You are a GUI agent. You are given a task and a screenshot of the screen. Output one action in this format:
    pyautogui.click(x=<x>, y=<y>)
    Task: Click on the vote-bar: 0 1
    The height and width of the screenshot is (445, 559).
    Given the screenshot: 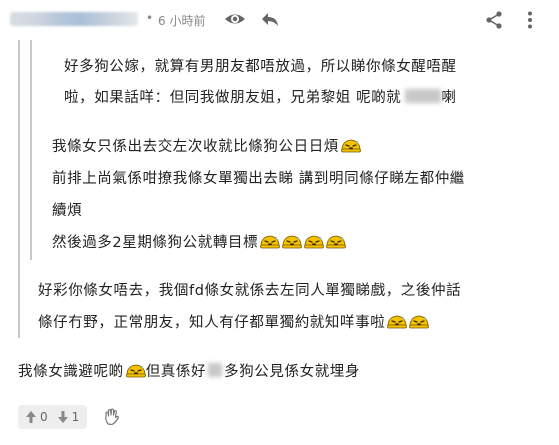 What is the action you would take?
    pyautogui.click(x=53, y=417)
    